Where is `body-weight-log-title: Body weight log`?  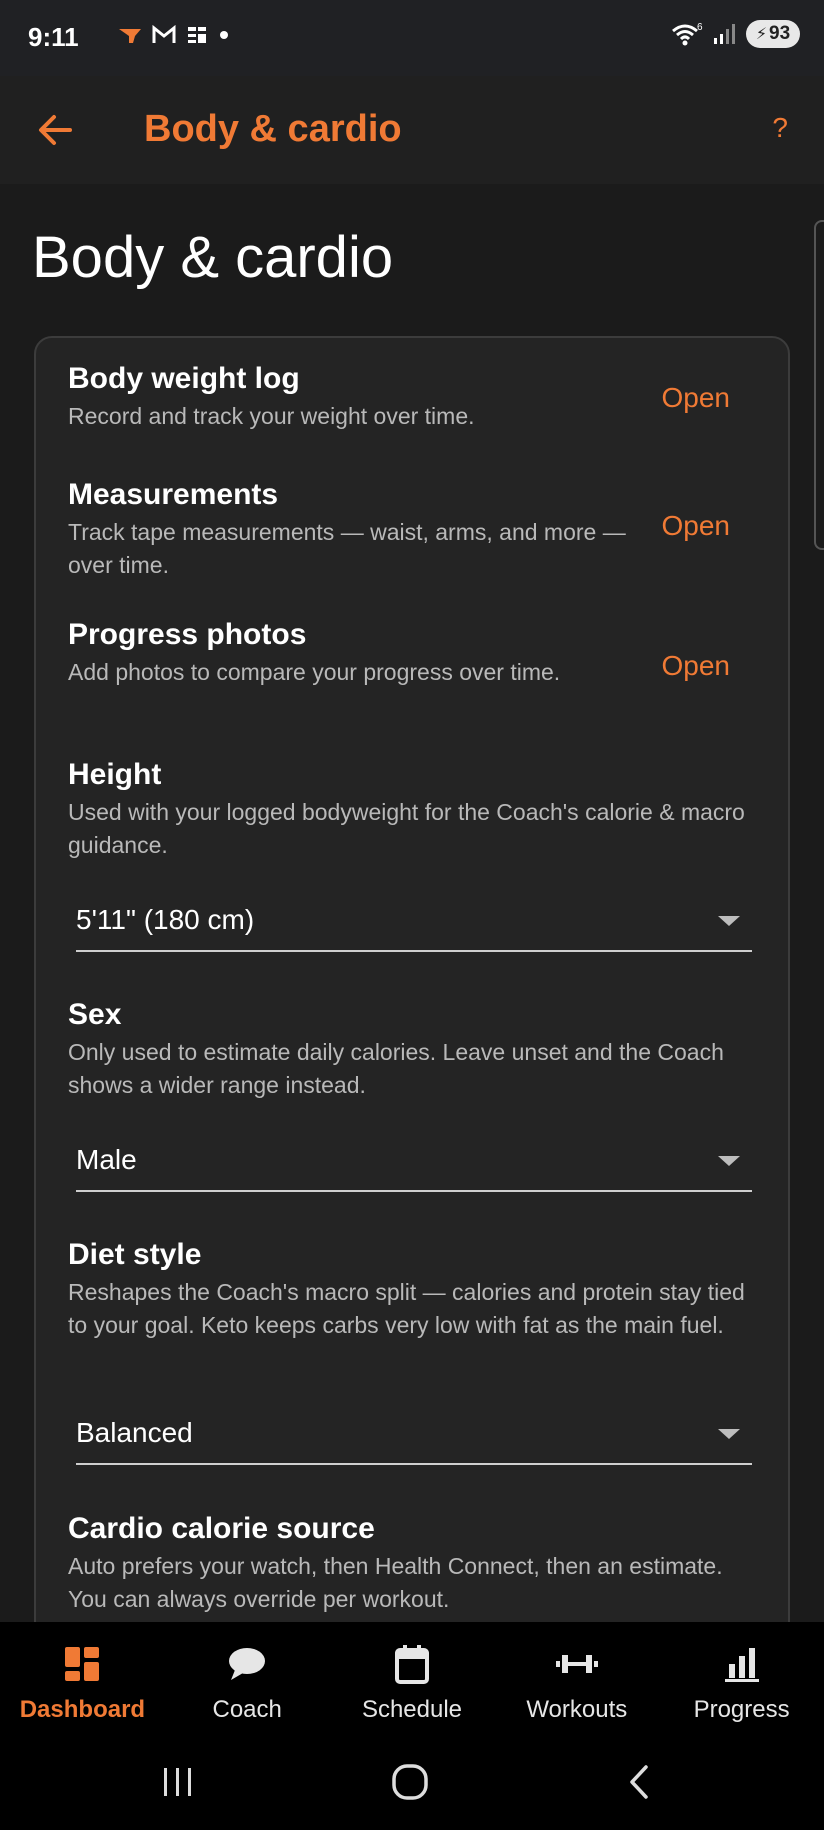 body-weight-log-title: Body weight log is located at coordinates (184, 378).